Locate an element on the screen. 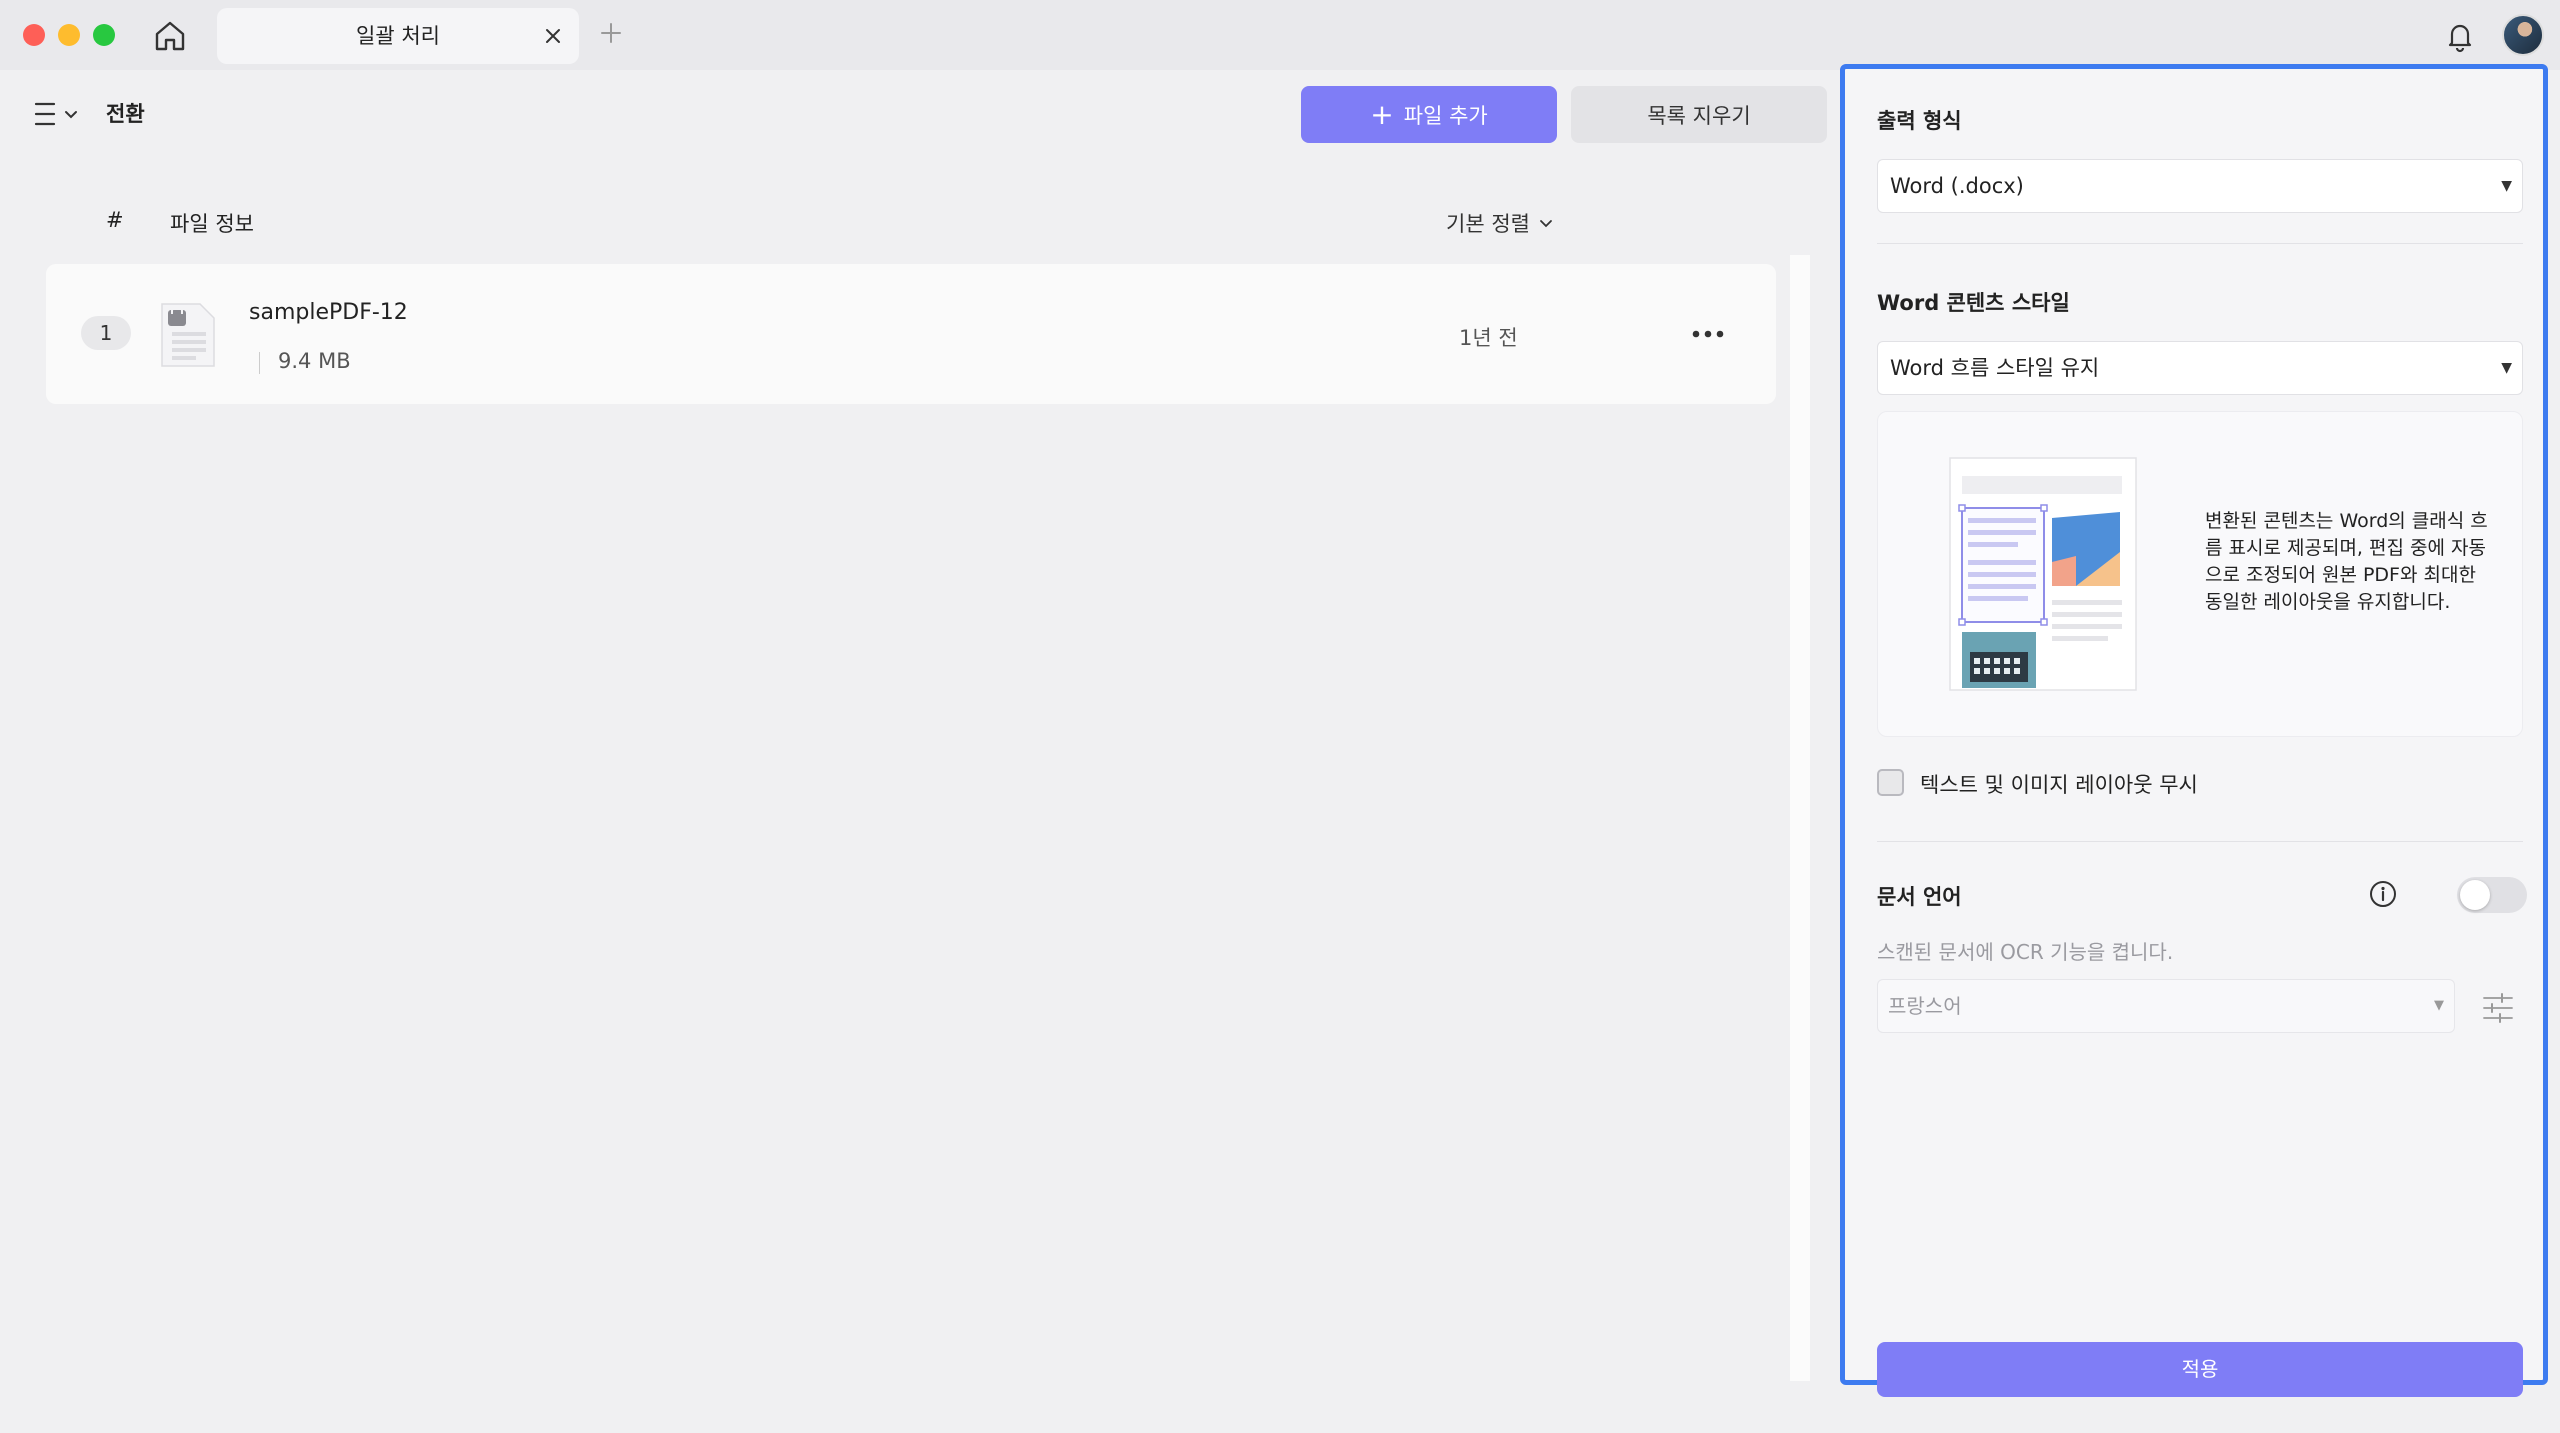 This screenshot has height=1433, width=2560. close-window-button is located at coordinates (34, 35).